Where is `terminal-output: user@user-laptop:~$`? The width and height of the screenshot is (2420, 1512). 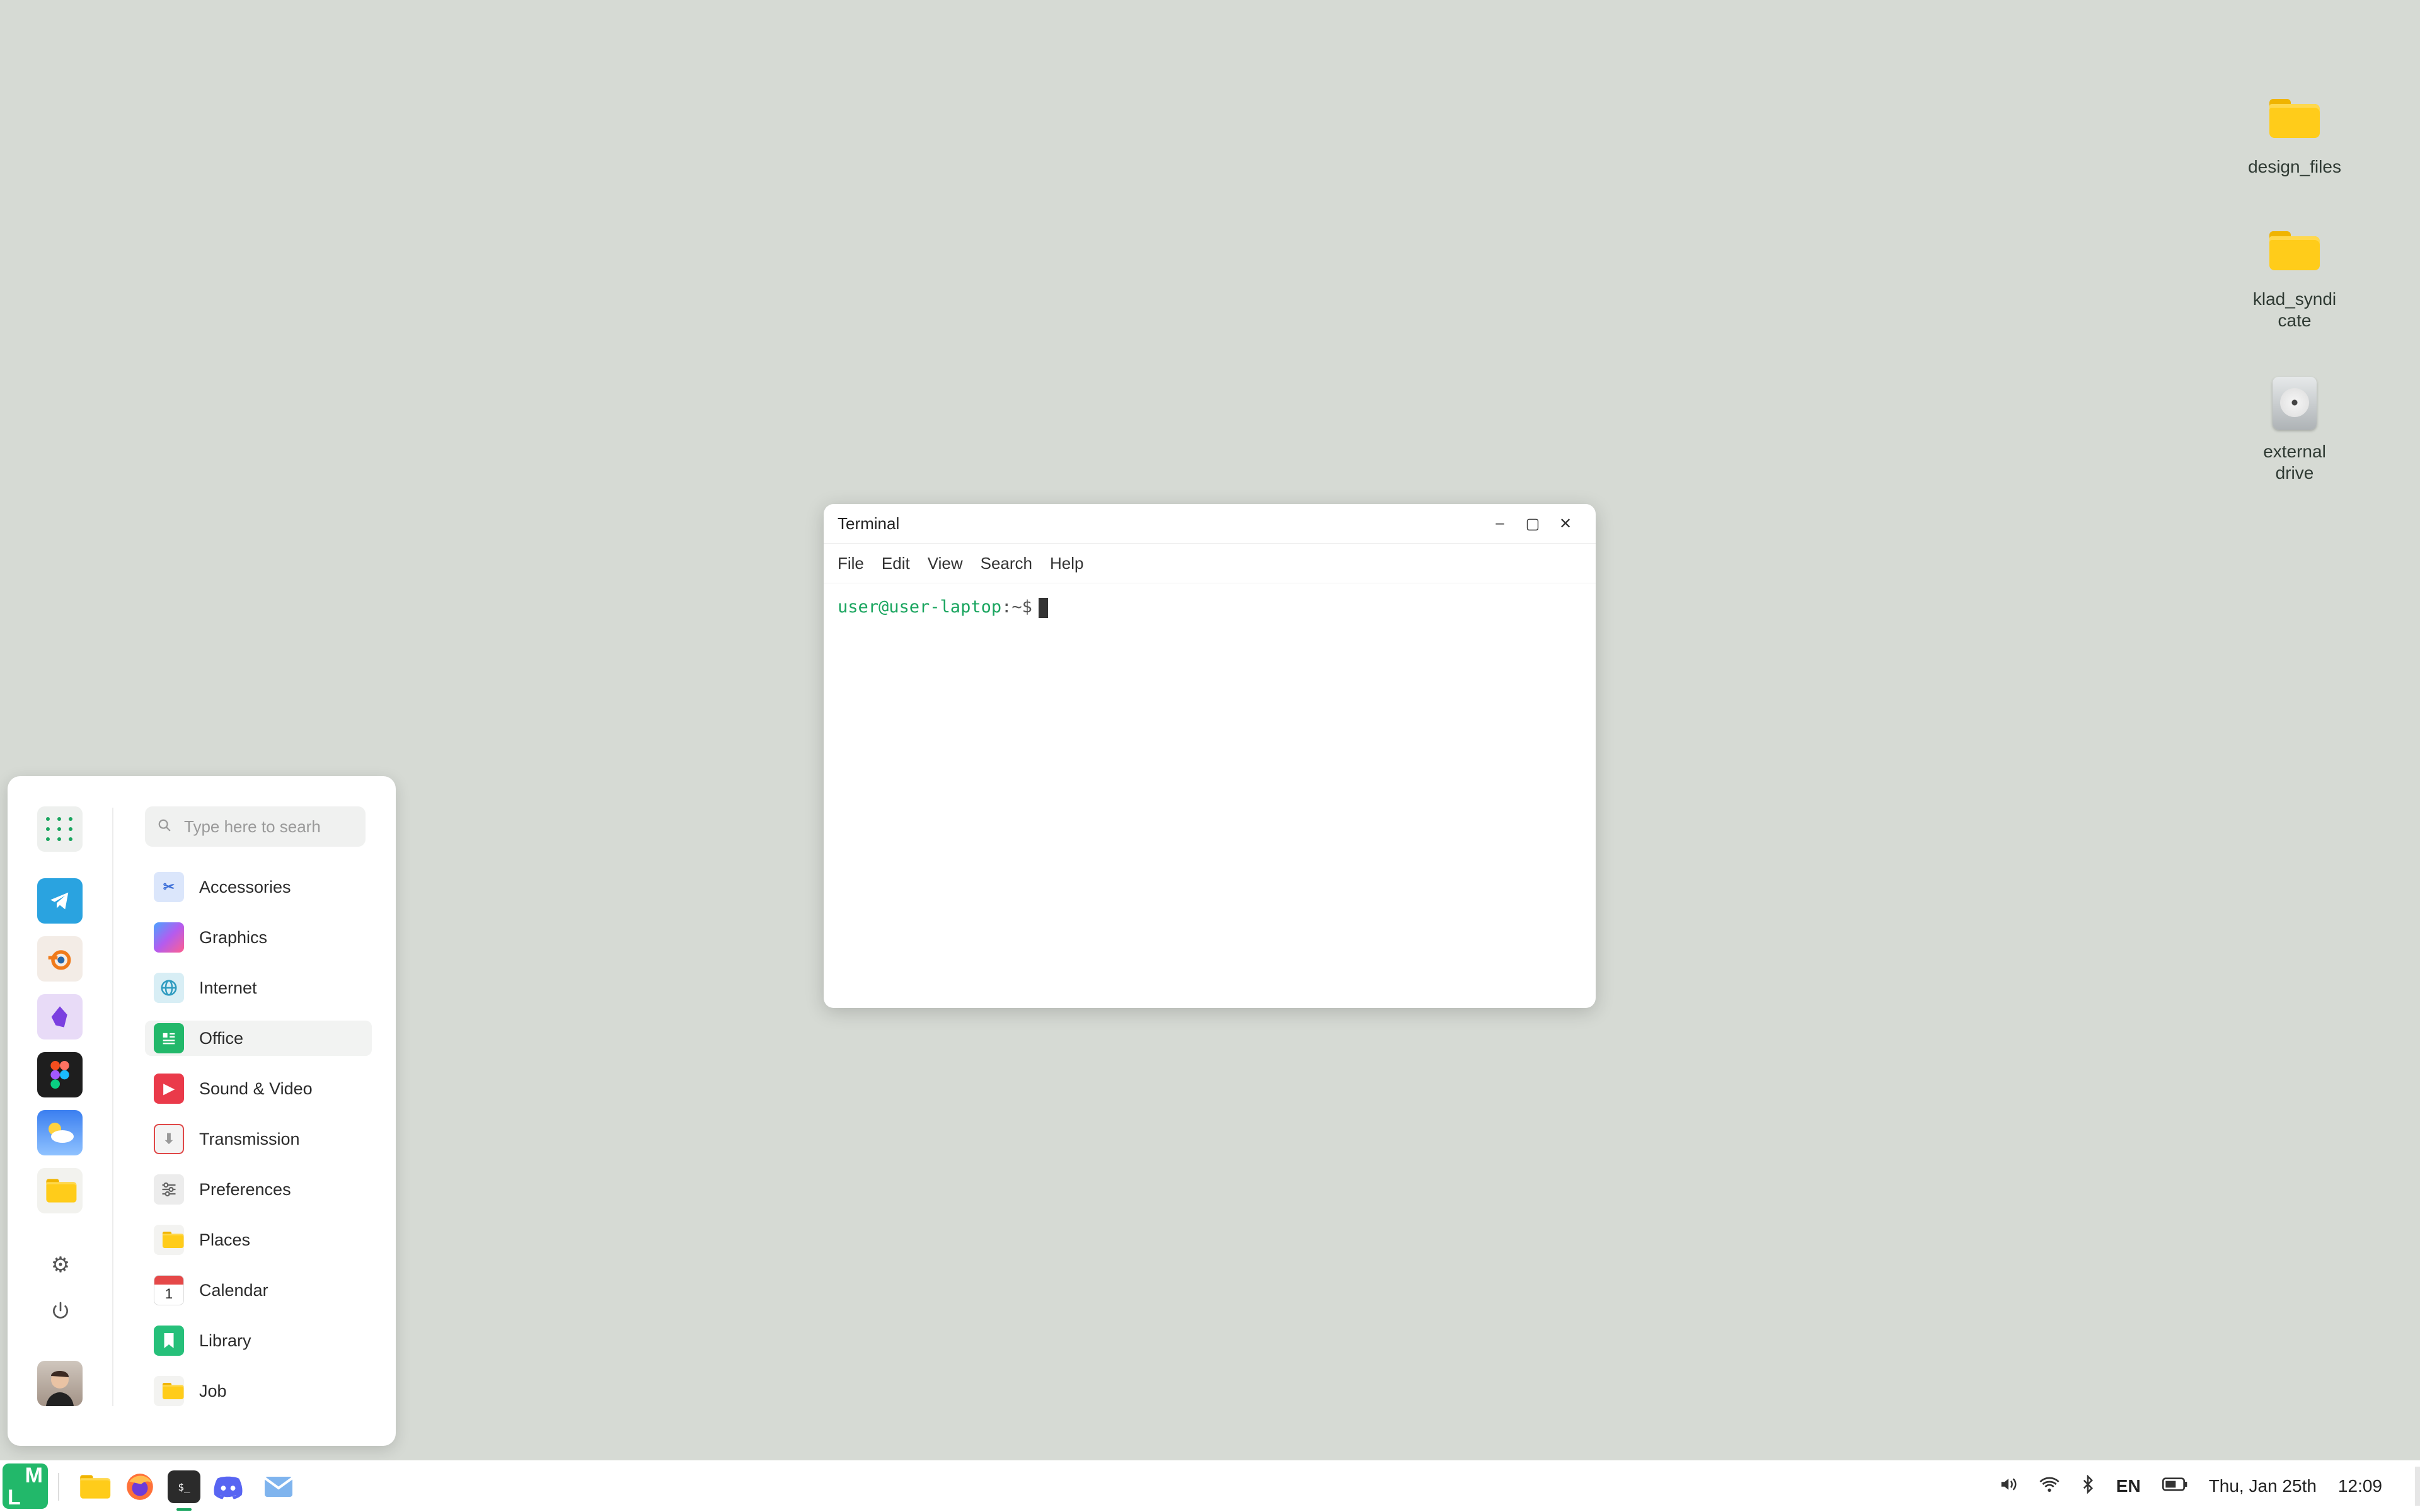 terminal-output: user@user-laptop:~$ is located at coordinates (1210, 607).